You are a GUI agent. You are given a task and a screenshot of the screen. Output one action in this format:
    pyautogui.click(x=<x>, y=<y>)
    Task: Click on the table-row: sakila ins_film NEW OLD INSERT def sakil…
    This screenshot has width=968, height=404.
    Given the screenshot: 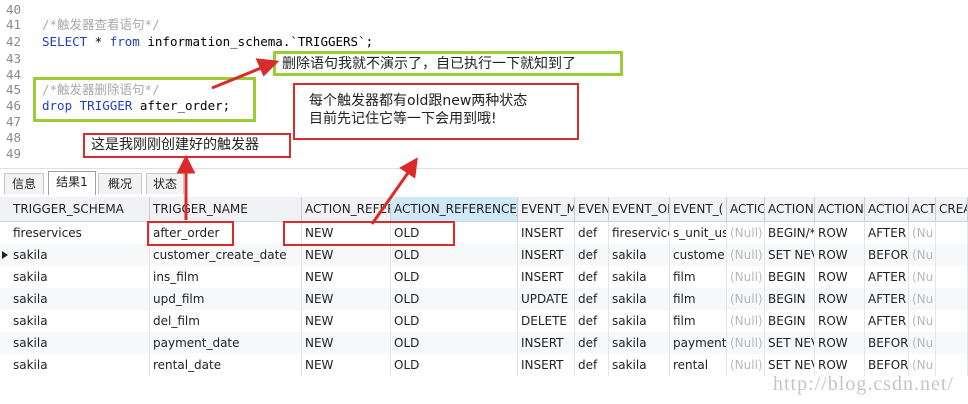 What is the action you would take?
    pyautogui.click(x=484, y=277)
    